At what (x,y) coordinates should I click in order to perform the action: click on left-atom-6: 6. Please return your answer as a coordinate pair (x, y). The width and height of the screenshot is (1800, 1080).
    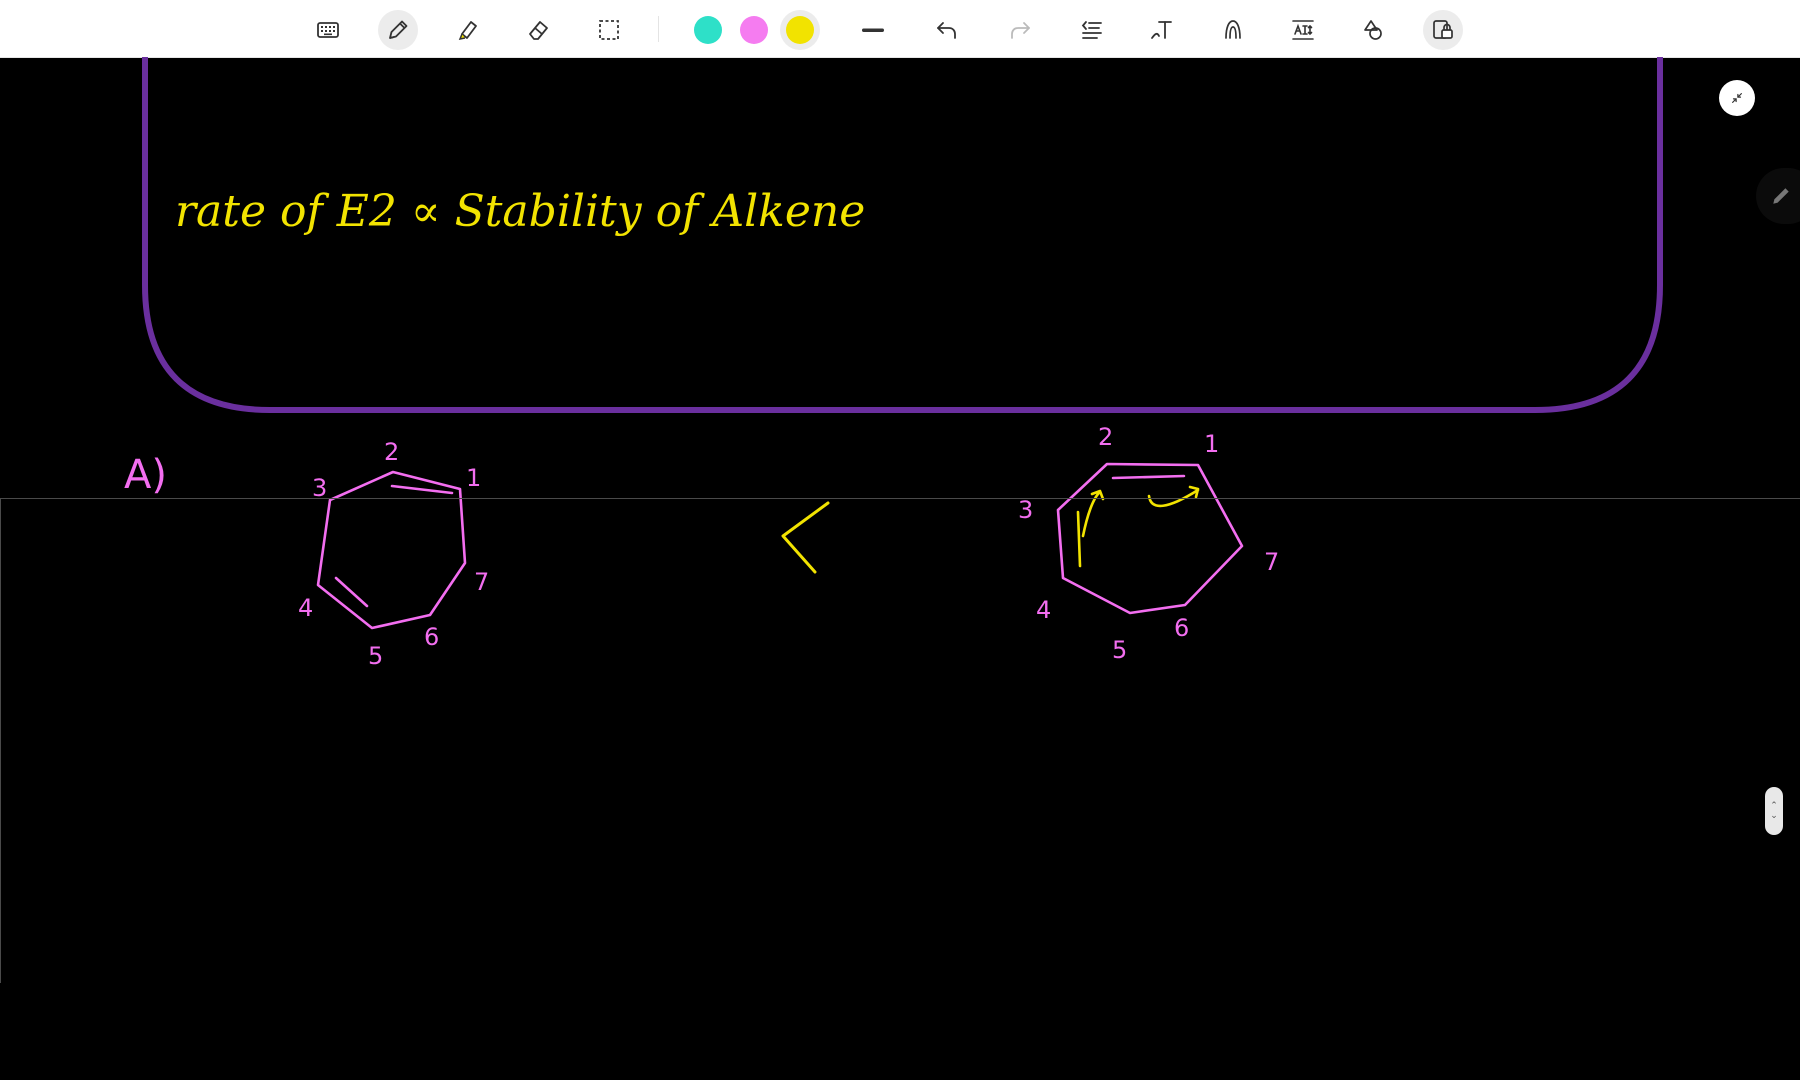
    Looking at the image, I should click on (431, 637).